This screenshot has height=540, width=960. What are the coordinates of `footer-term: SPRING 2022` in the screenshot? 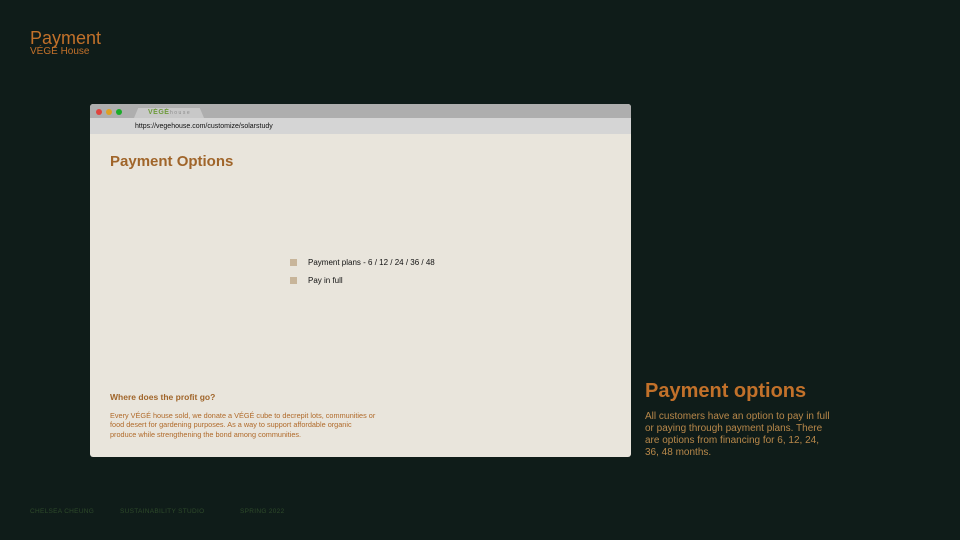 It's located at (262, 511).